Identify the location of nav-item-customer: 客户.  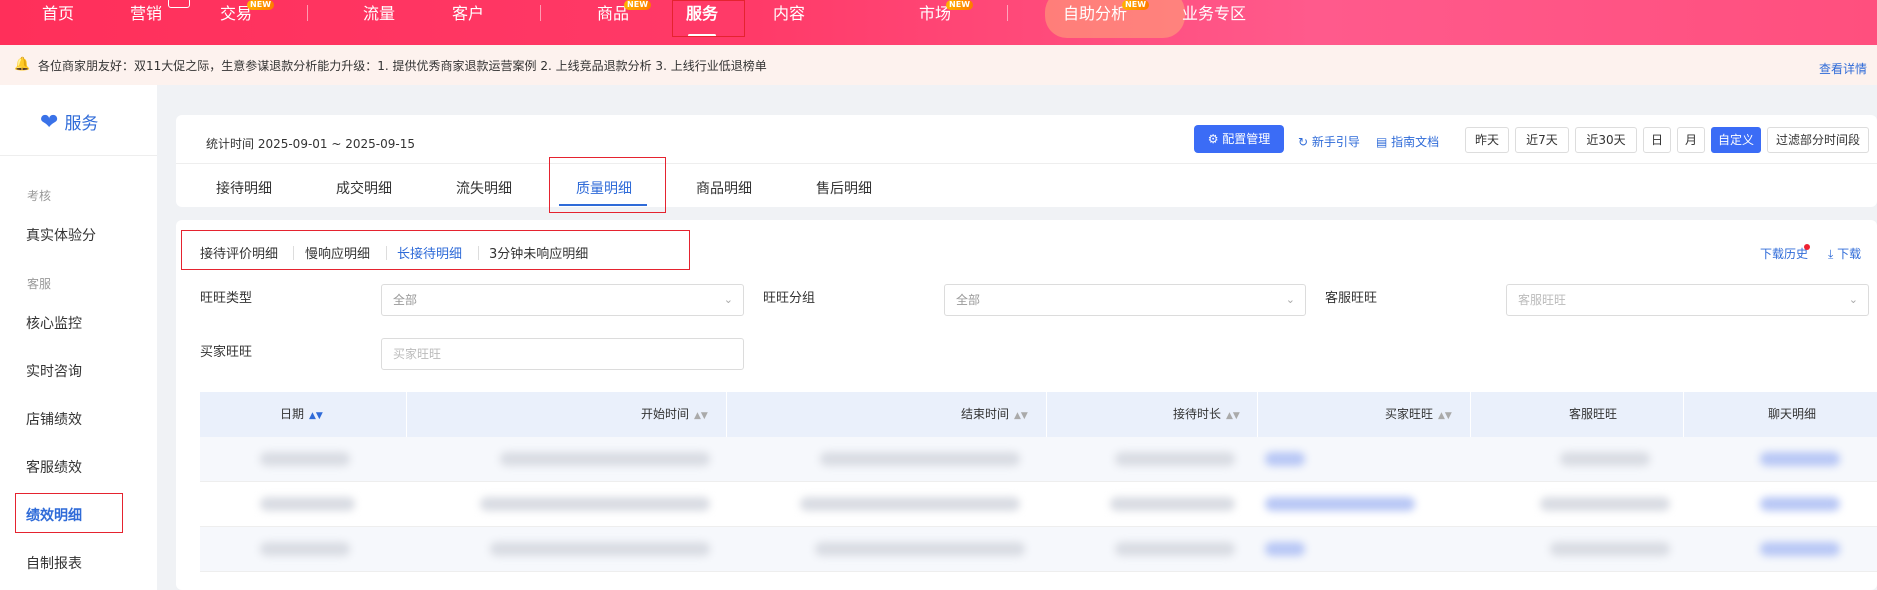
(468, 22).